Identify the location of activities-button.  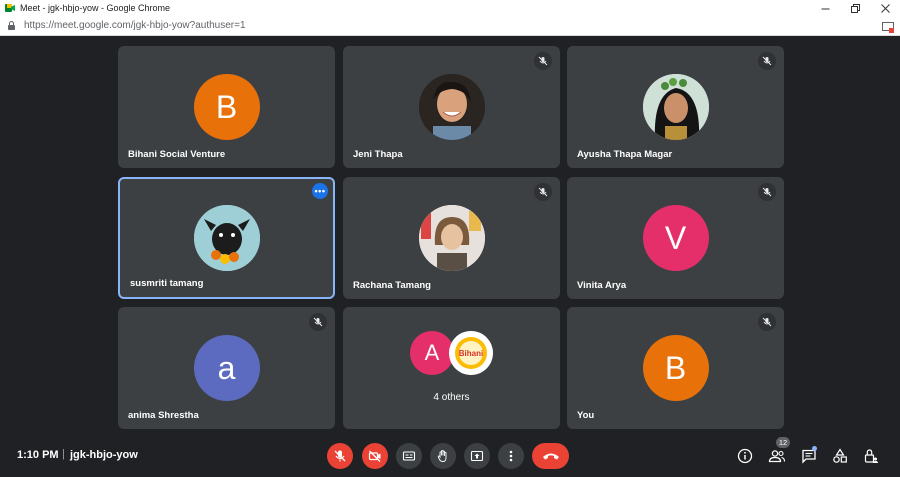
(840, 456).